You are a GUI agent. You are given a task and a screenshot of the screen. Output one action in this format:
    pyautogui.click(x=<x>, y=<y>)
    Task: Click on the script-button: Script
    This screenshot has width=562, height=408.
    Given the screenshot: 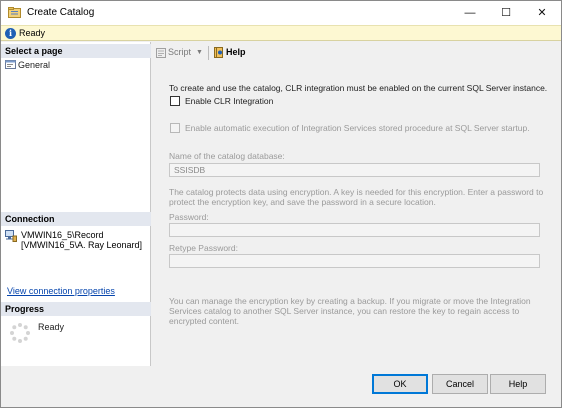 What is the action you would take?
    pyautogui.click(x=173, y=52)
    